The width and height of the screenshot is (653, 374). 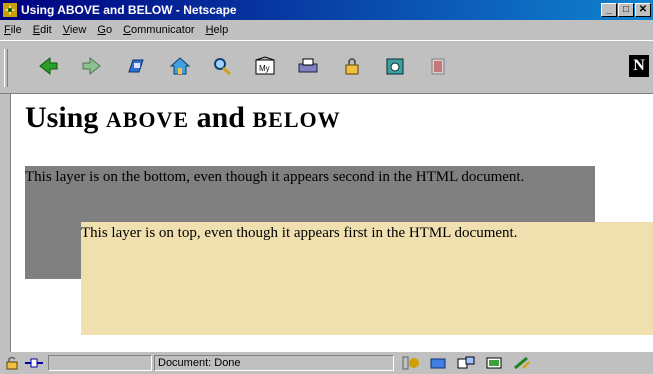 I want to click on menu-communicator: Communicator, so click(x=159, y=30).